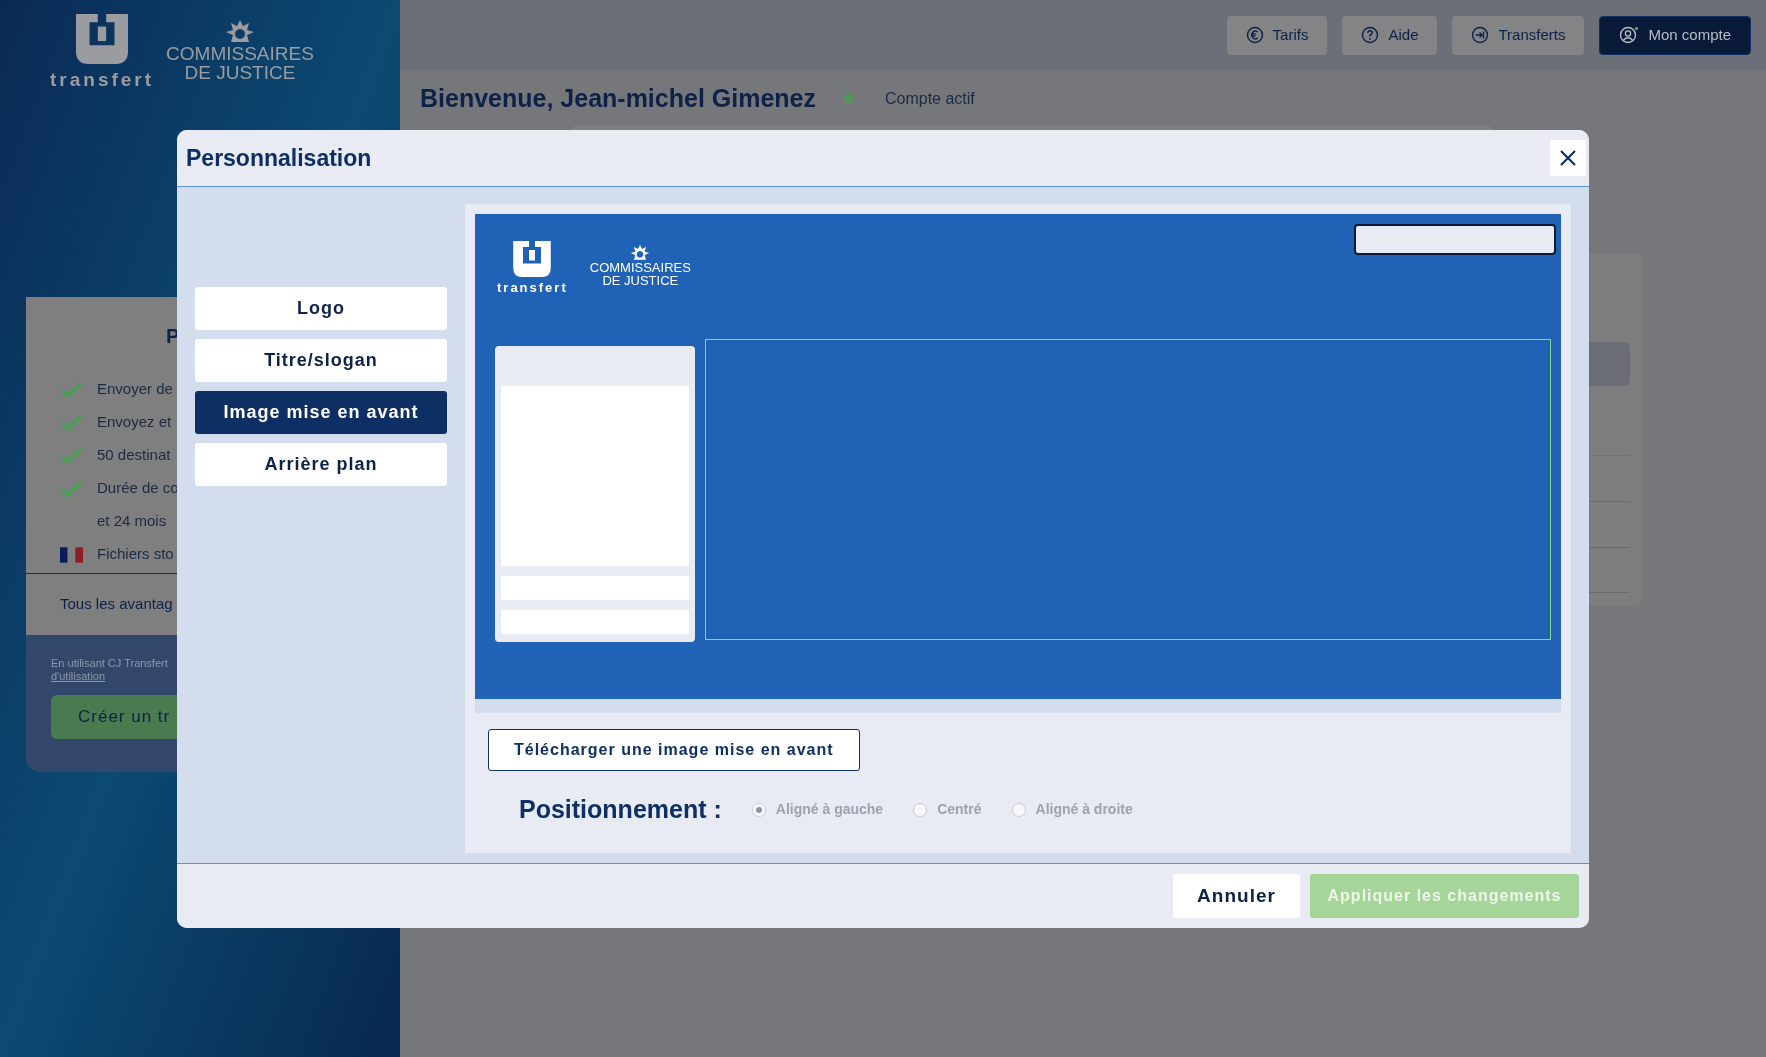  What do you see at coordinates (1277, 35) in the screenshot?
I see `nav-button: Tarifs` at bounding box center [1277, 35].